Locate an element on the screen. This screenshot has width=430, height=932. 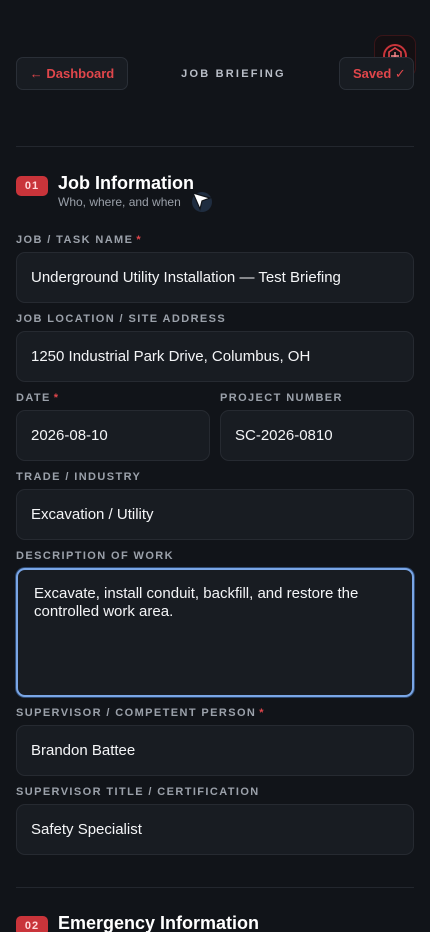
job-name-label: JOB / TASK NAME * is located at coordinates (79, 240).